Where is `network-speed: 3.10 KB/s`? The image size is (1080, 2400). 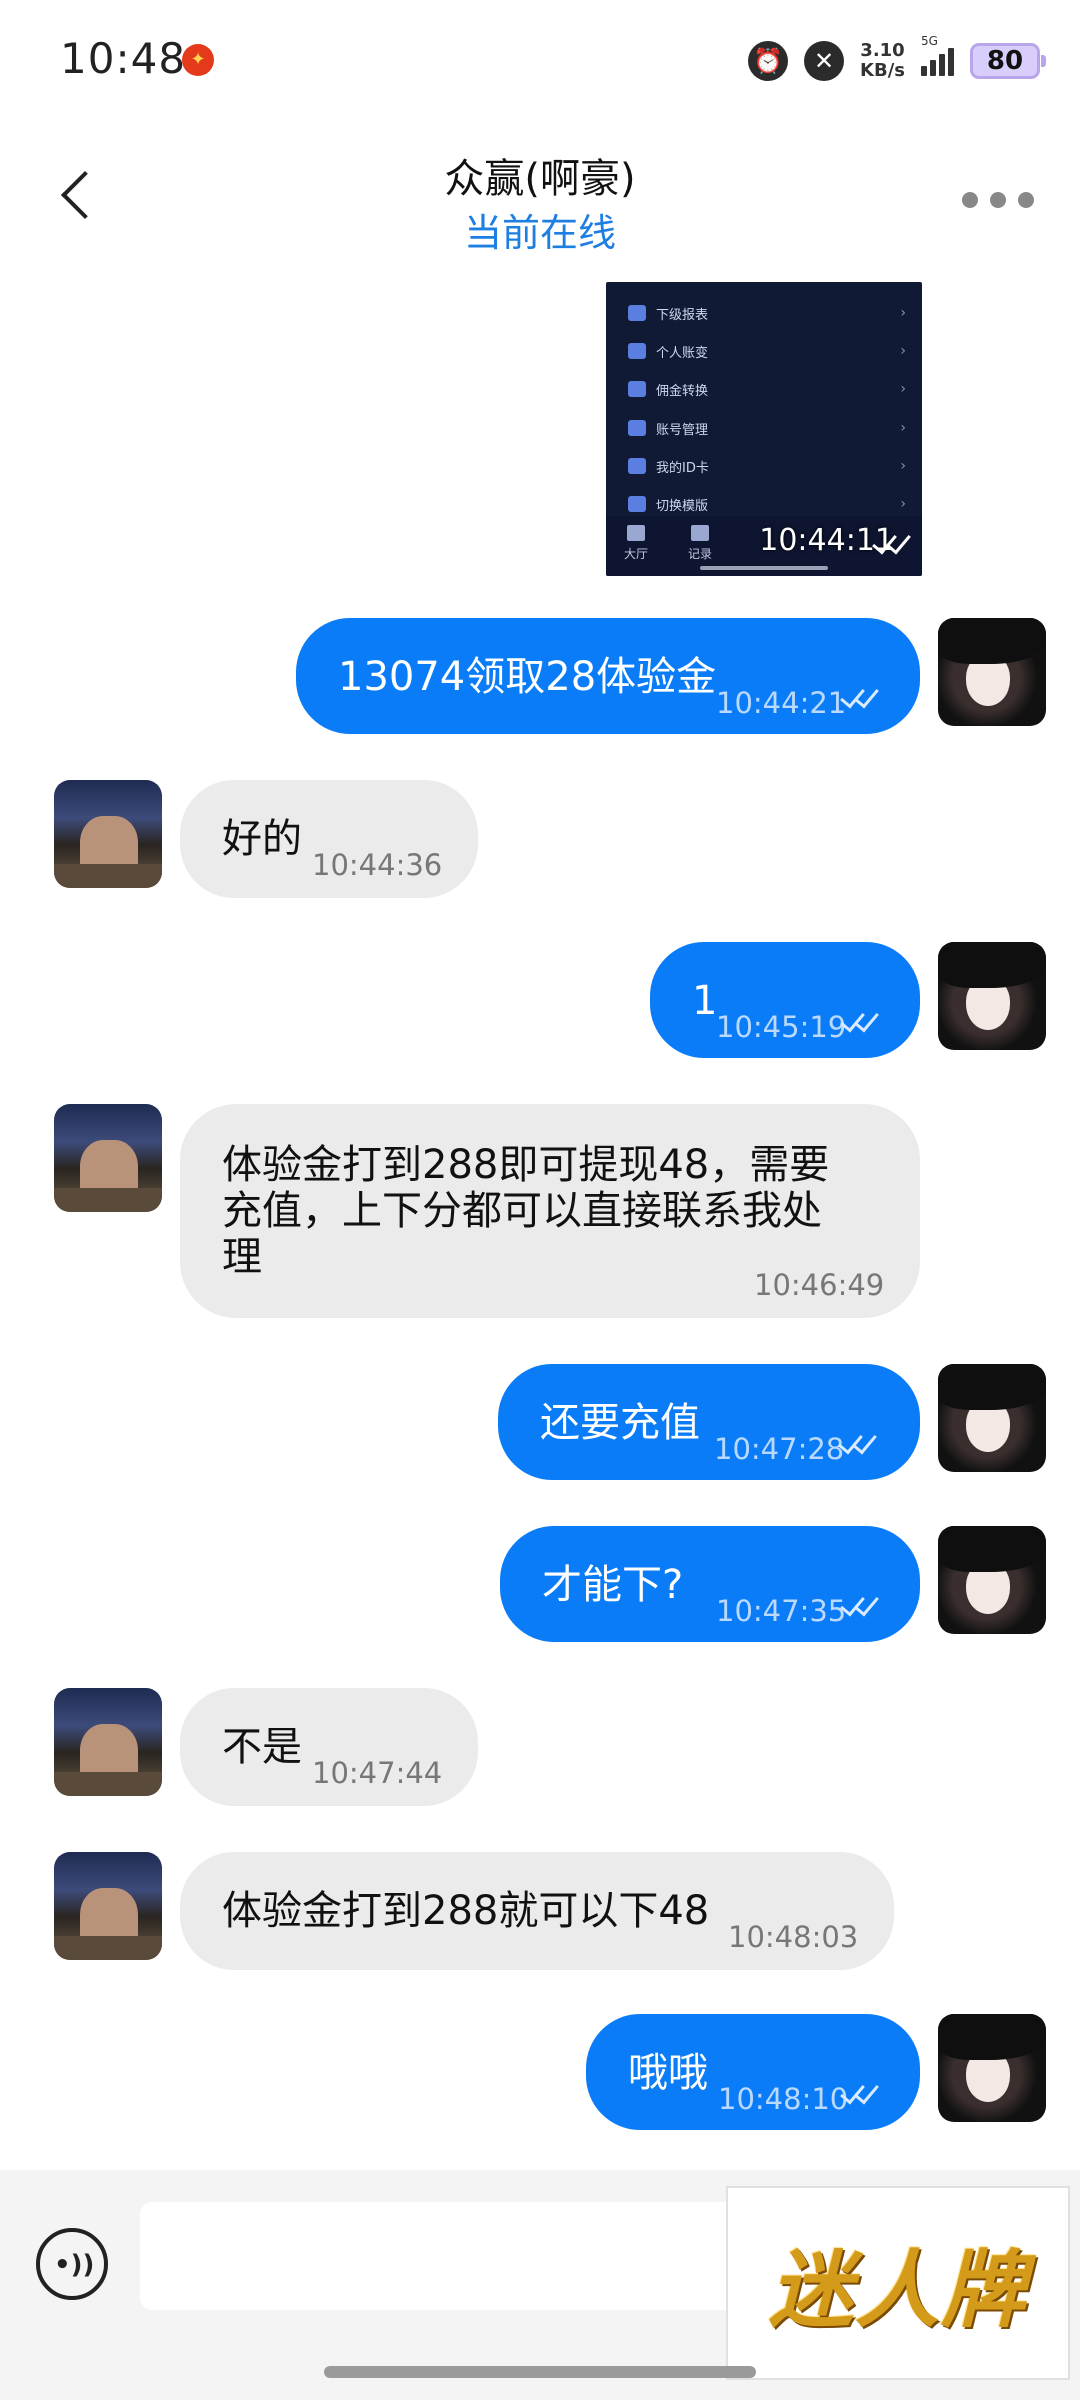 network-speed: 3.10 KB/s is located at coordinates (882, 61).